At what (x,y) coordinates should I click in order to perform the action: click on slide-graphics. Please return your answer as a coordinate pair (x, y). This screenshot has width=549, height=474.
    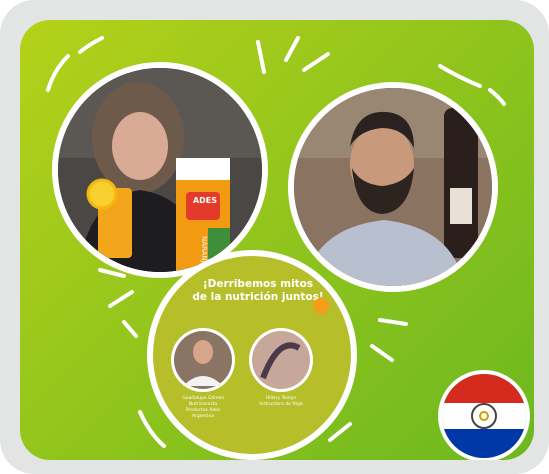
    Looking at the image, I should click on (250, 345).